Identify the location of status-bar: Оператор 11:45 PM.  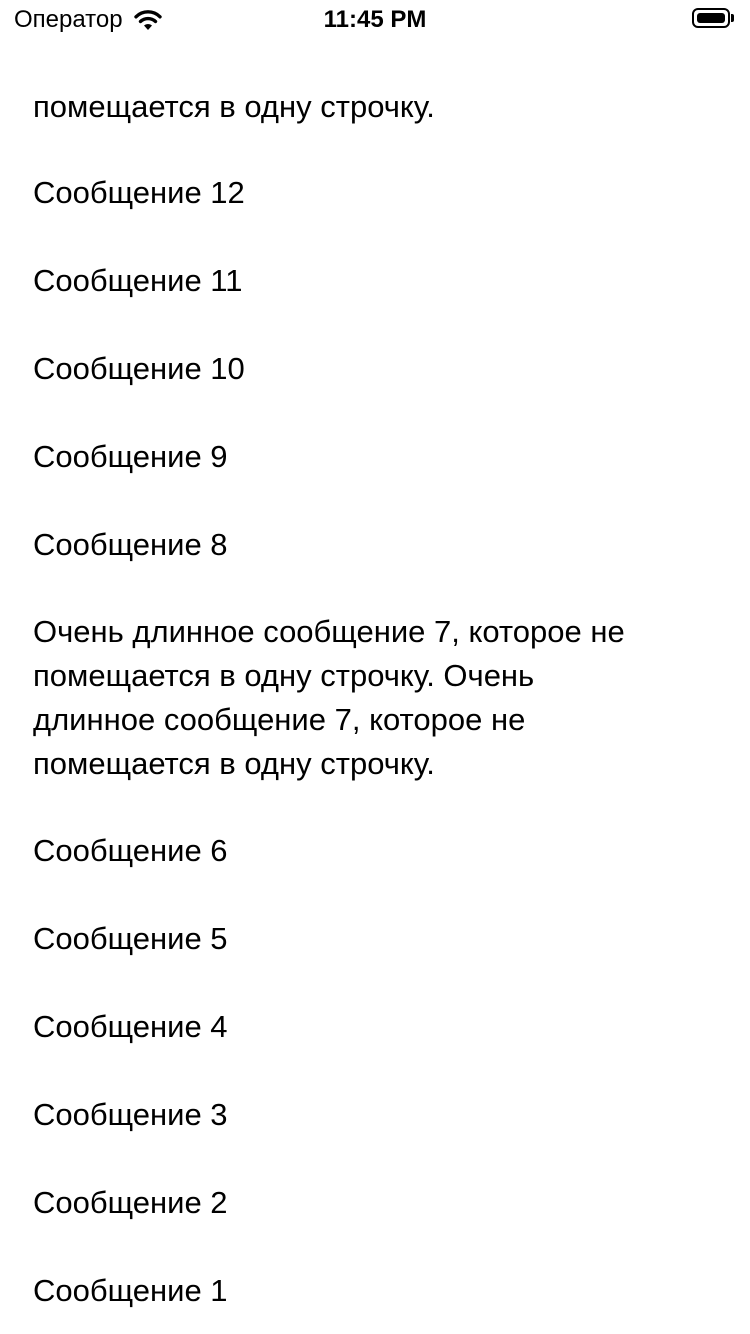
(375, 20).